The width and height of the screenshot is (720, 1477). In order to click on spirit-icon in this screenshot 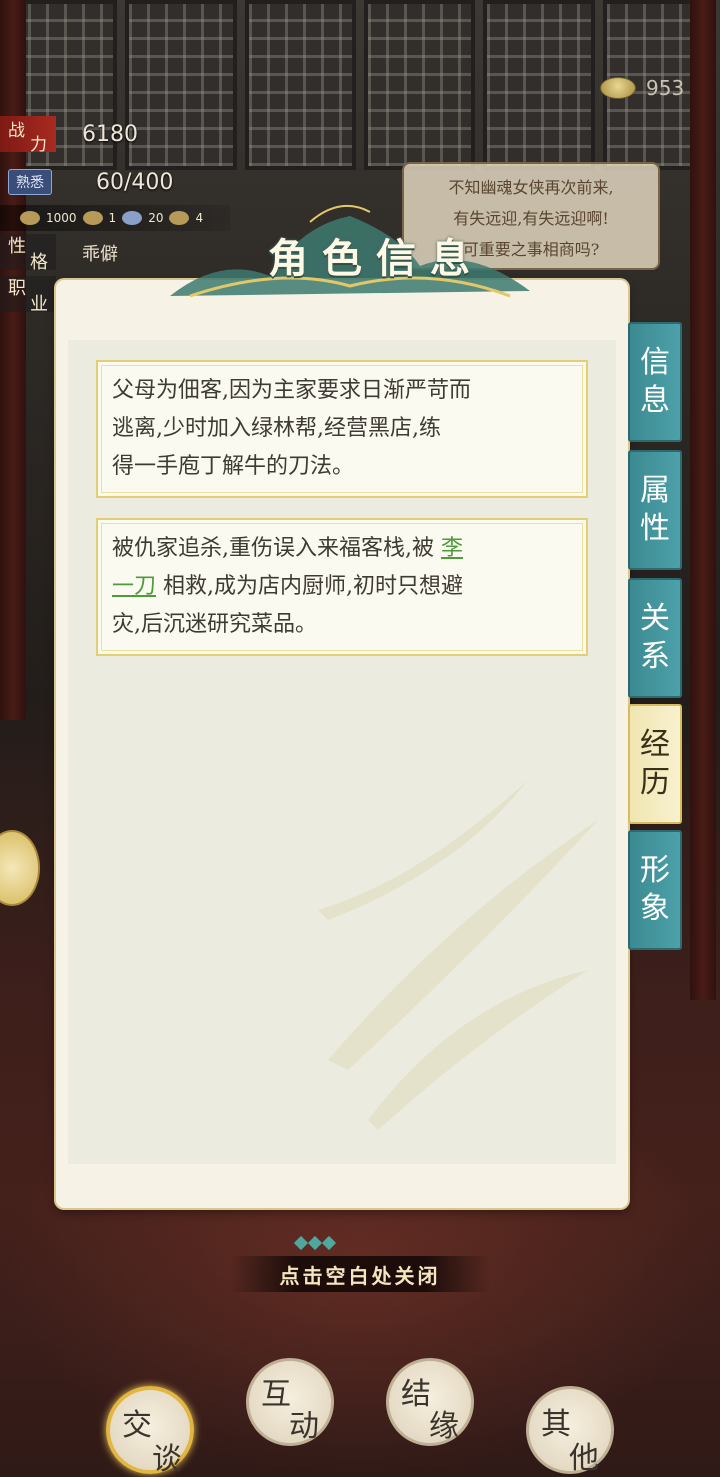, I will do `click(132, 218)`.